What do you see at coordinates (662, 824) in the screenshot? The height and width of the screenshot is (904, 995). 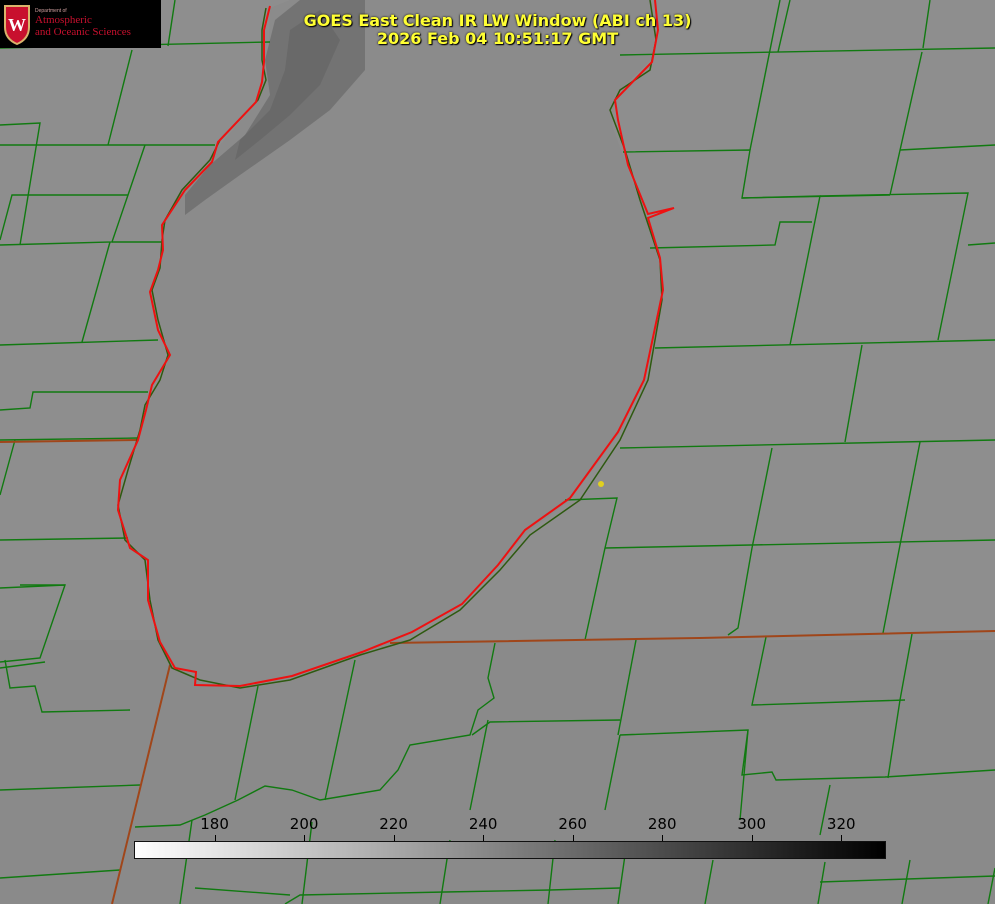 I see `colorbar-tick-label: 280` at bounding box center [662, 824].